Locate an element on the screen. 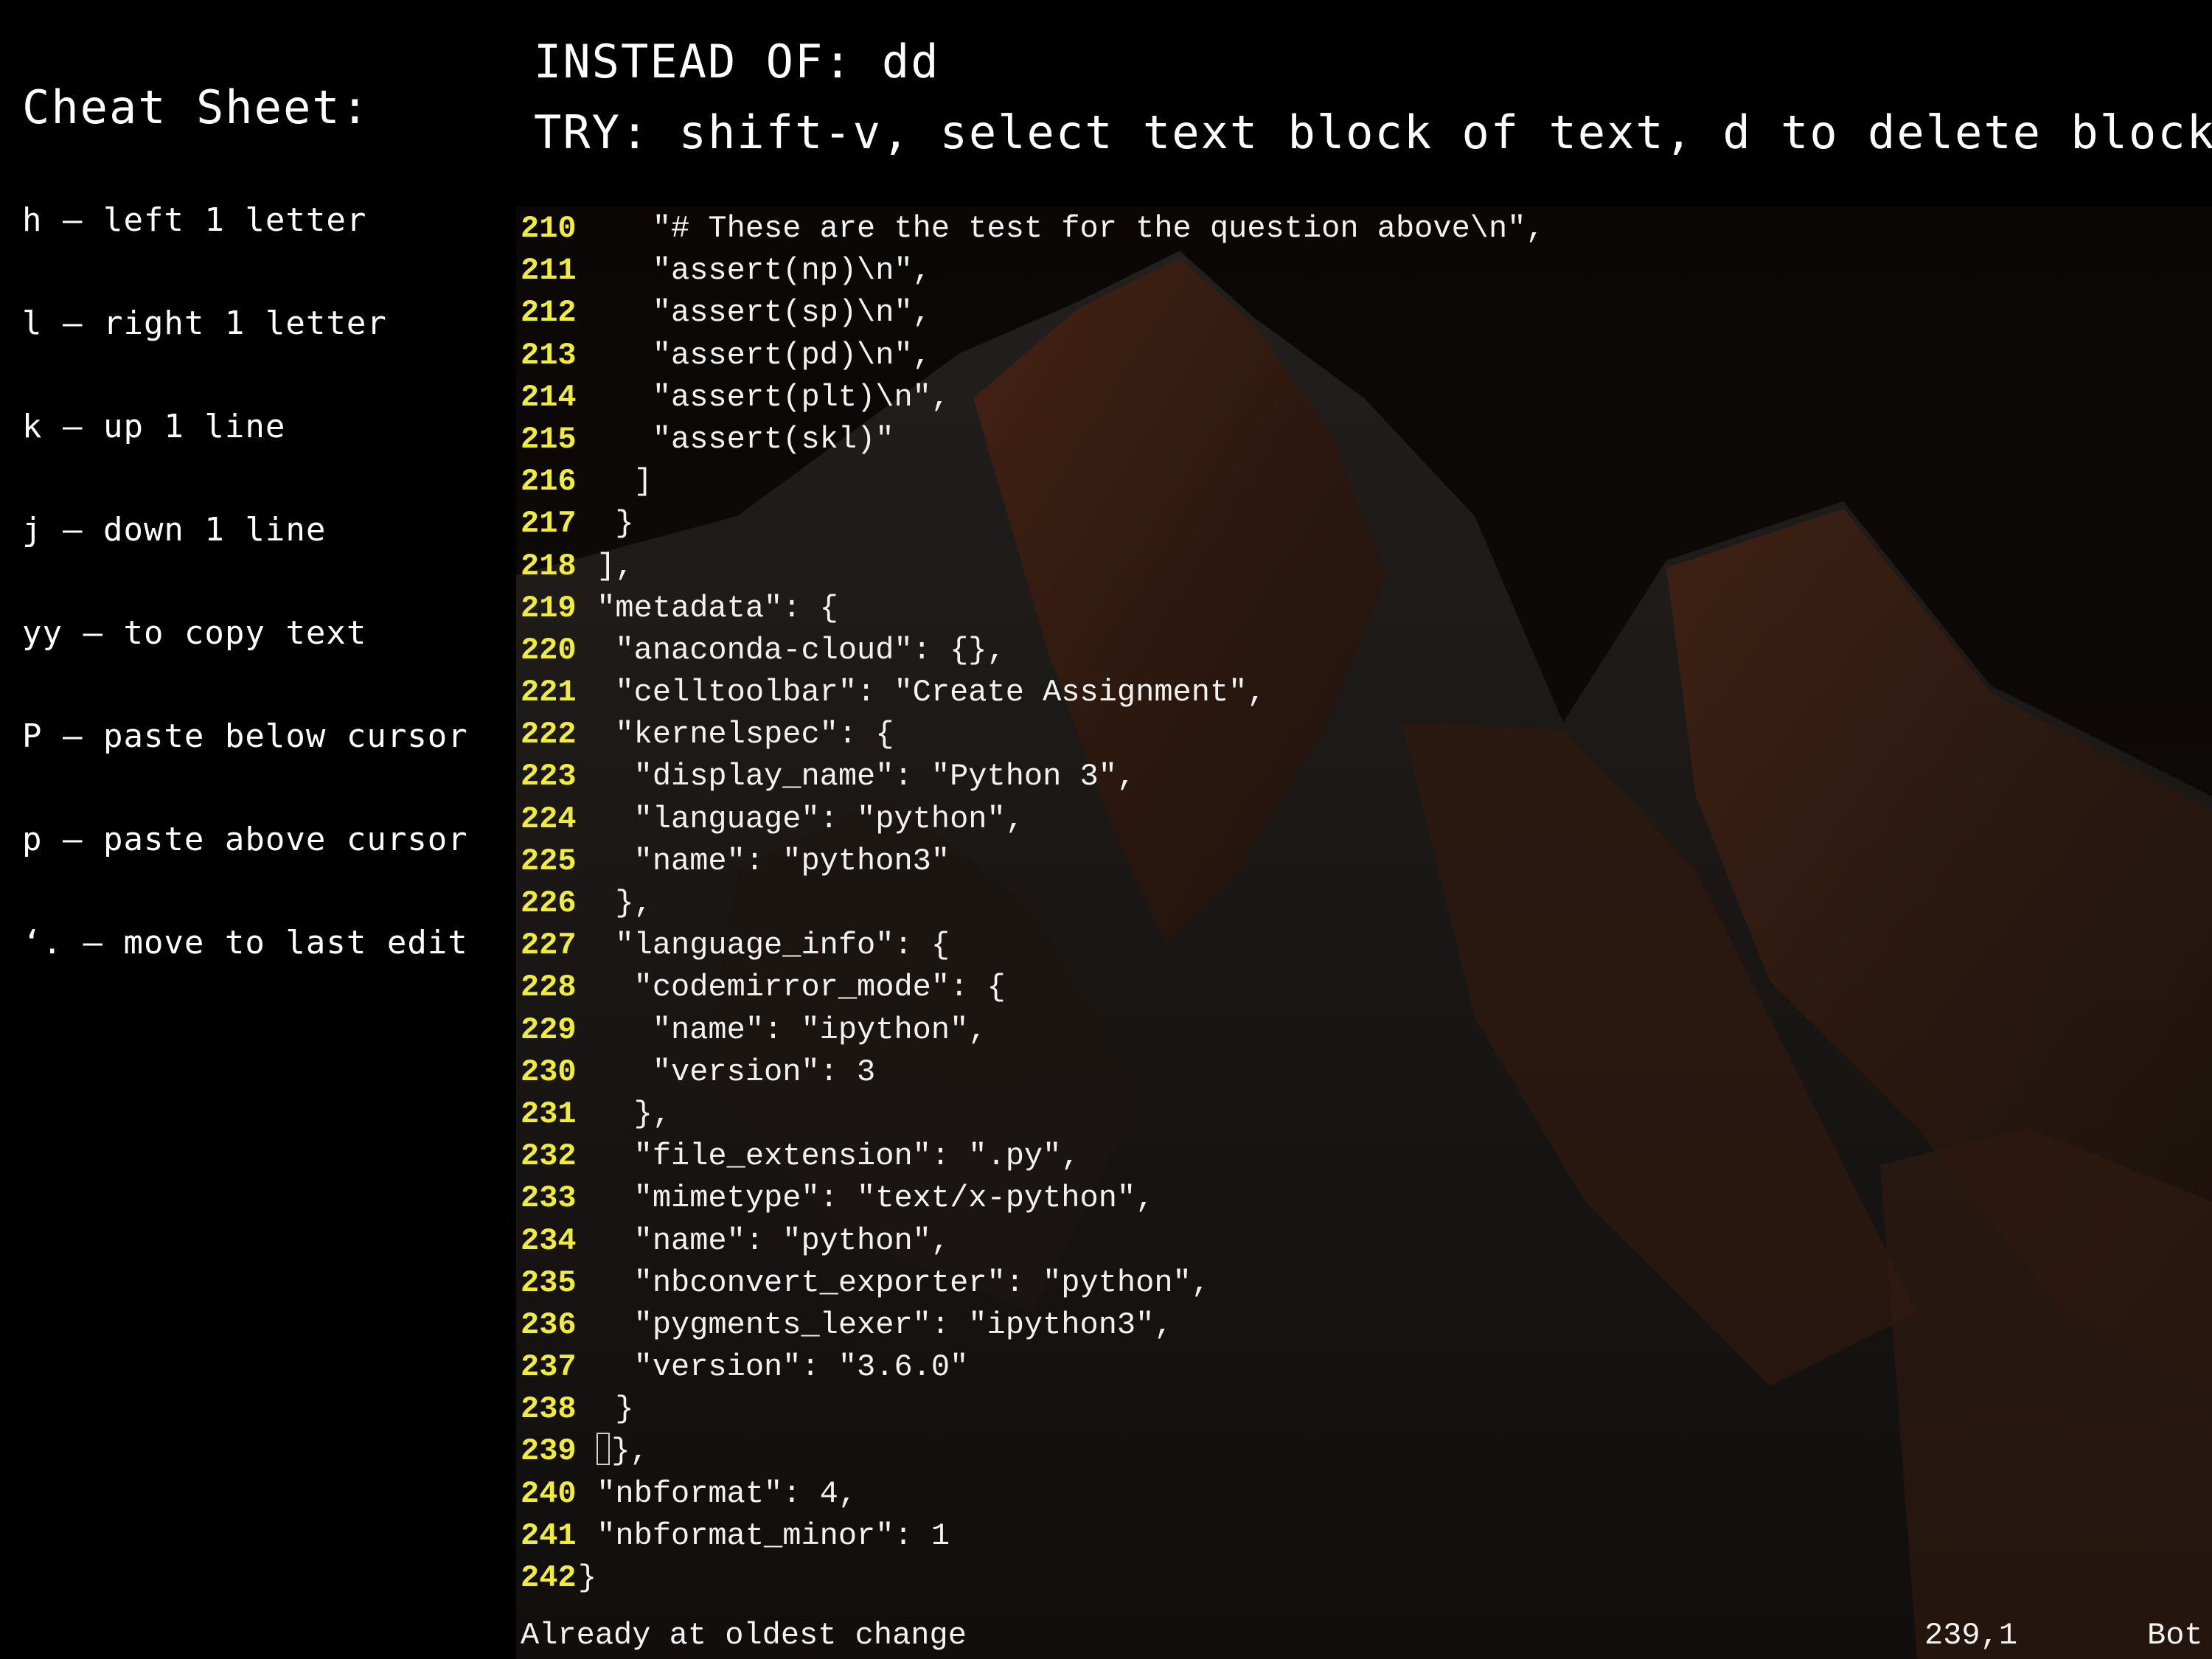 The height and width of the screenshot is (1659, 2212). line-text: "mimetype": "text/x-python", is located at coordinates (866, 1198).